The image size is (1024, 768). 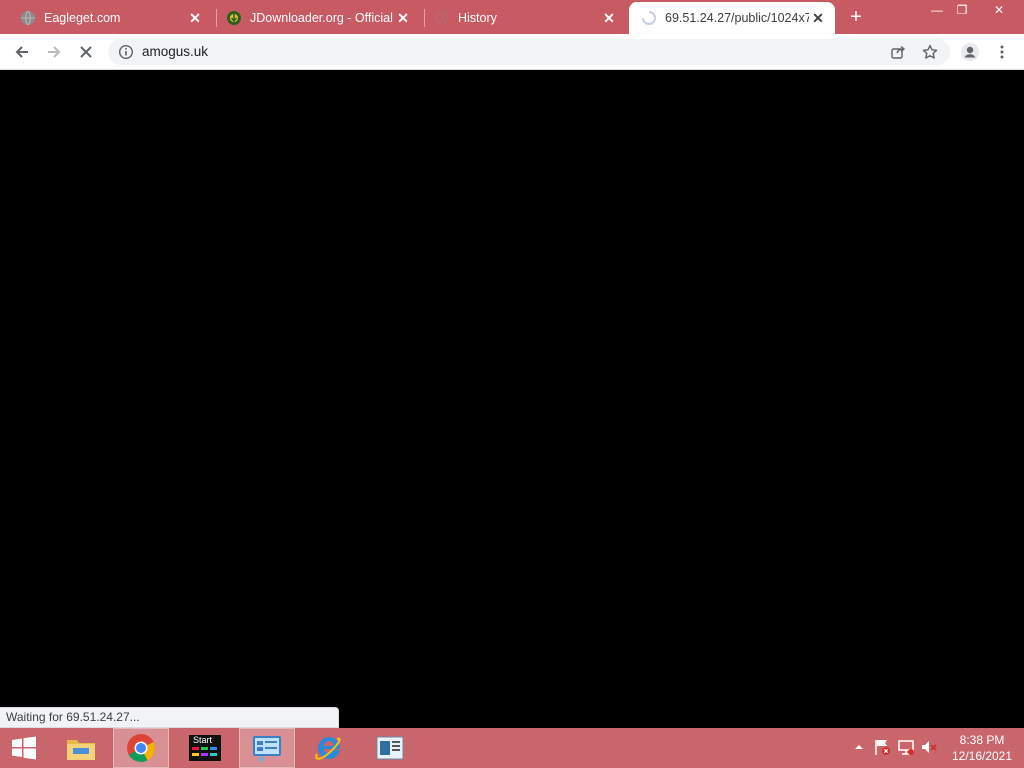 What do you see at coordinates (856, 17) in the screenshot?
I see `new-tab-button: +` at bounding box center [856, 17].